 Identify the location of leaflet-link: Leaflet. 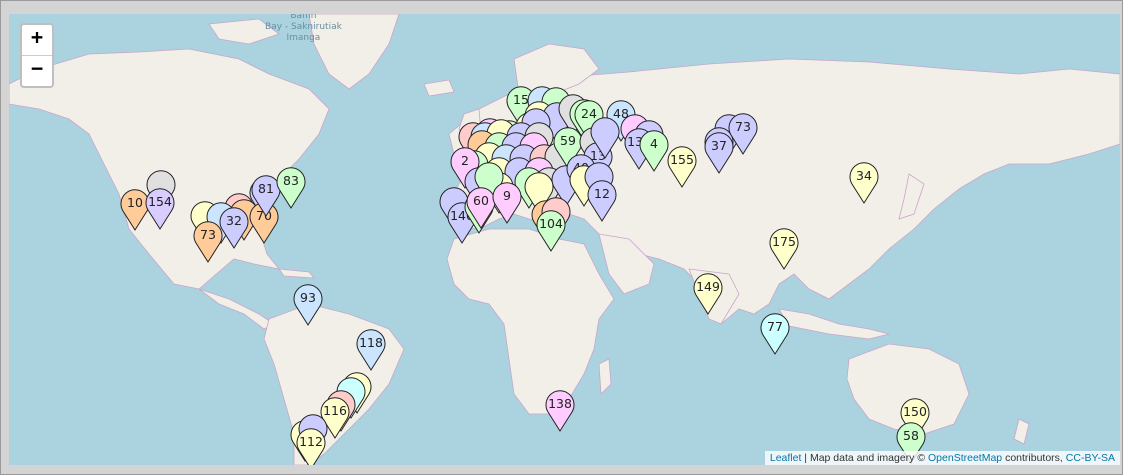
(786, 458).